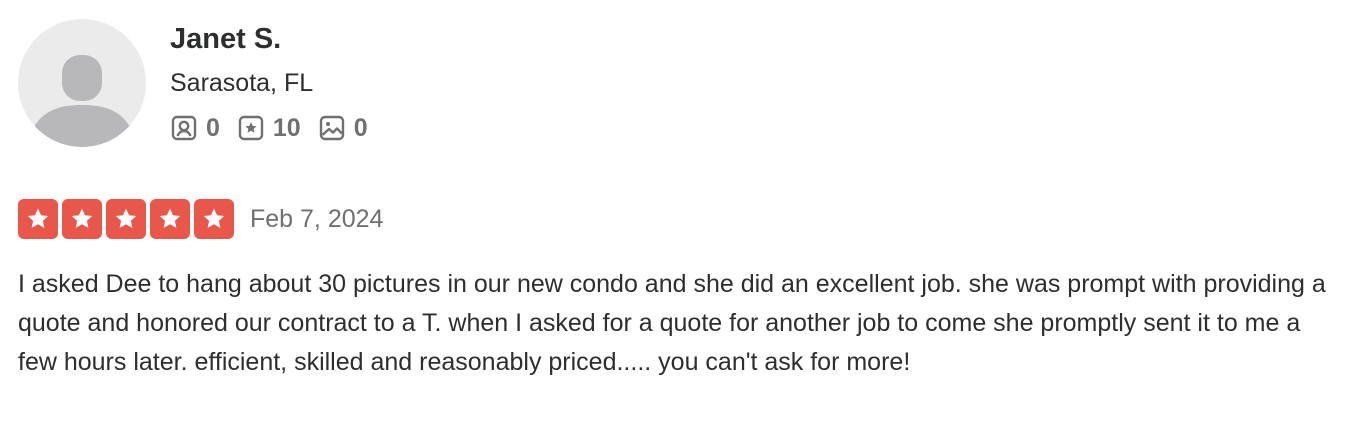 The image size is (1349, 446). I want to click on user-avatar, so click(82, 83).